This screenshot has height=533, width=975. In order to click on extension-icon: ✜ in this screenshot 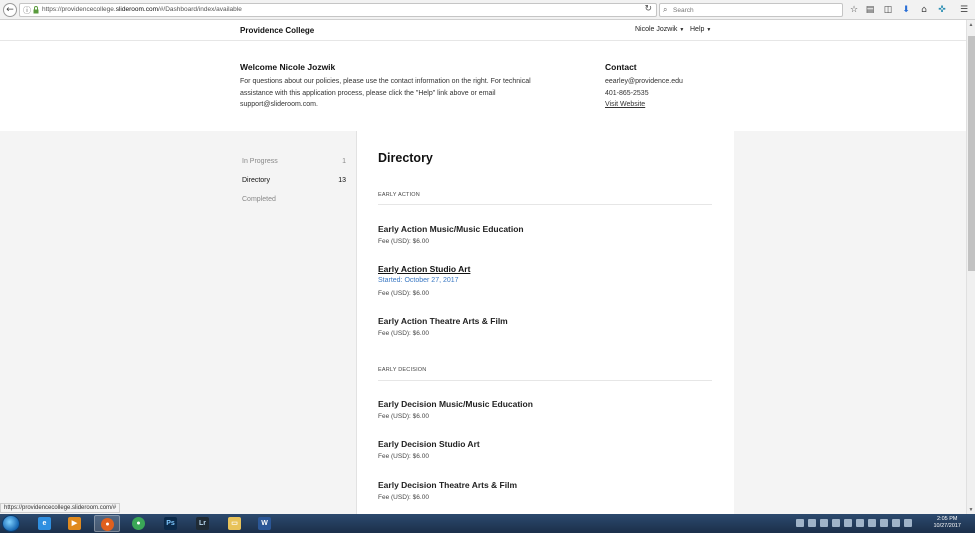, I will do `click(942, 10)`.